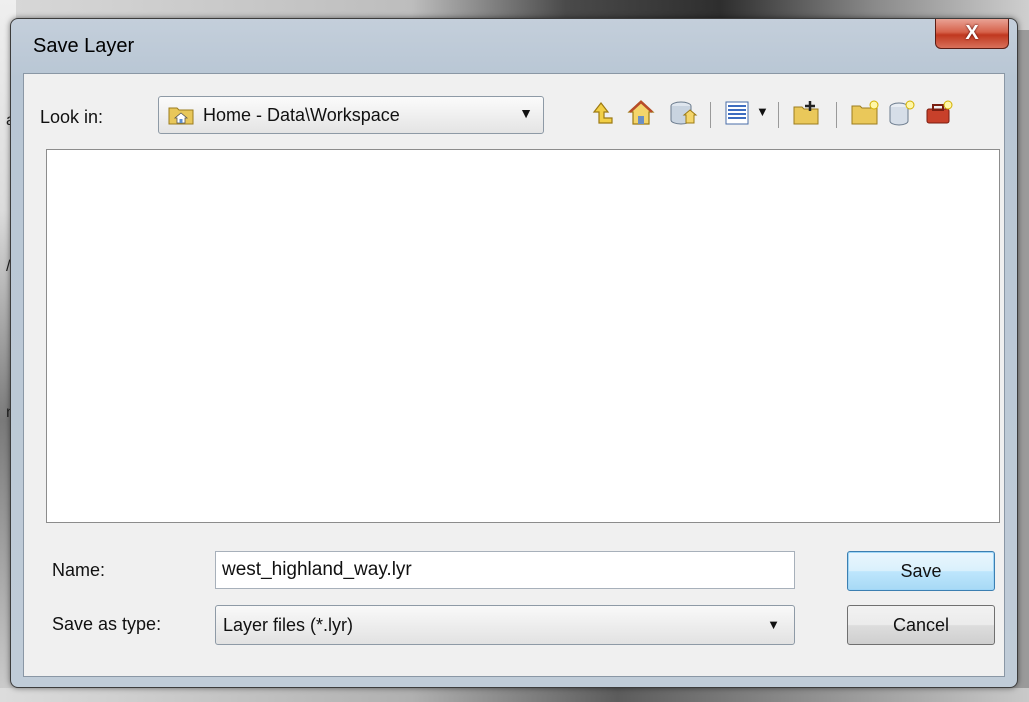 The height and width of the screenshot is (702, 1029). What do you see at coordinates (601, 113) in the screenshot?
I see `up-one-level-icon` at bounding box center [601, 113].